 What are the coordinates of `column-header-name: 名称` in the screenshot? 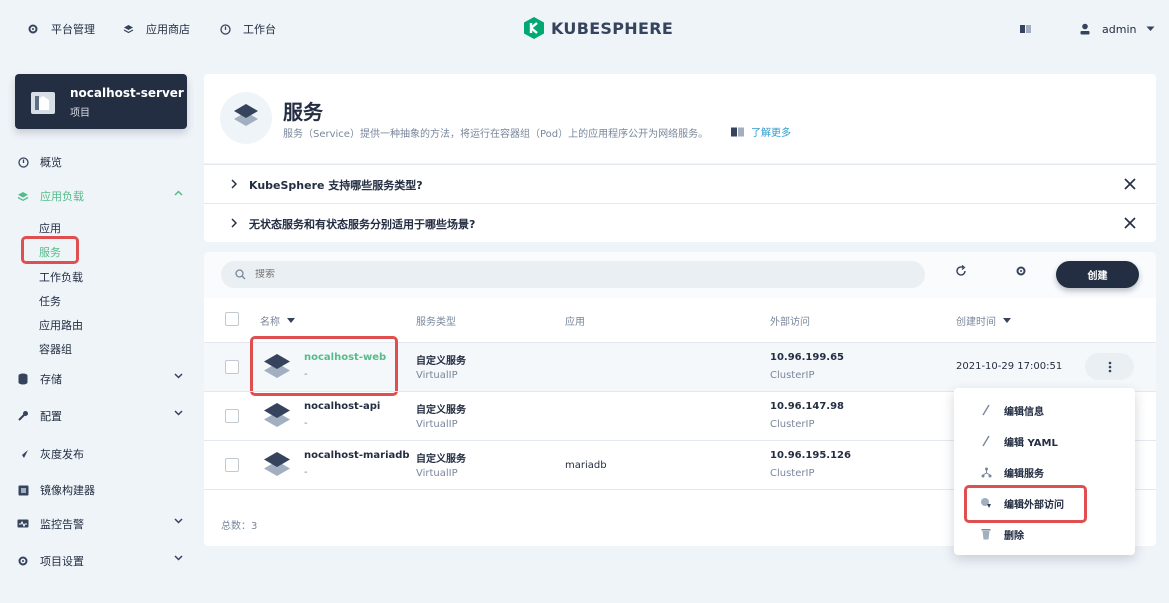 It's located at (277, 320).